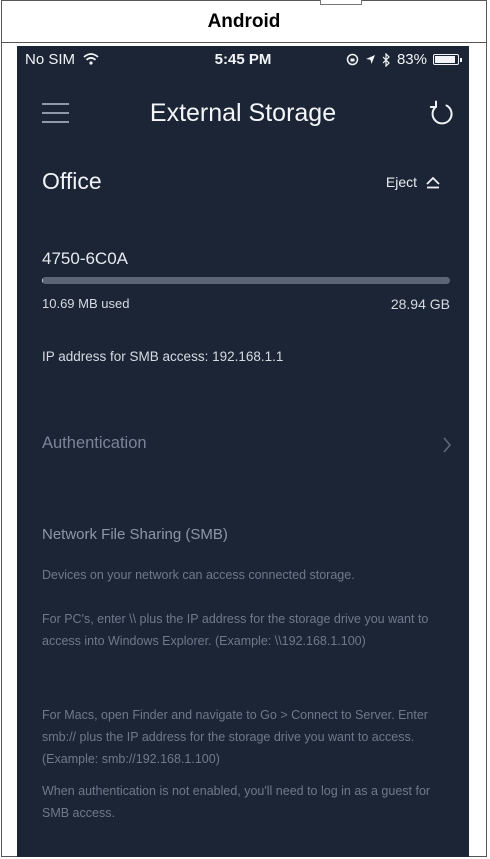 Image resolution: width=490 pixels, height=859 pixels. I want to click on eject-icon, so click(433, 182).